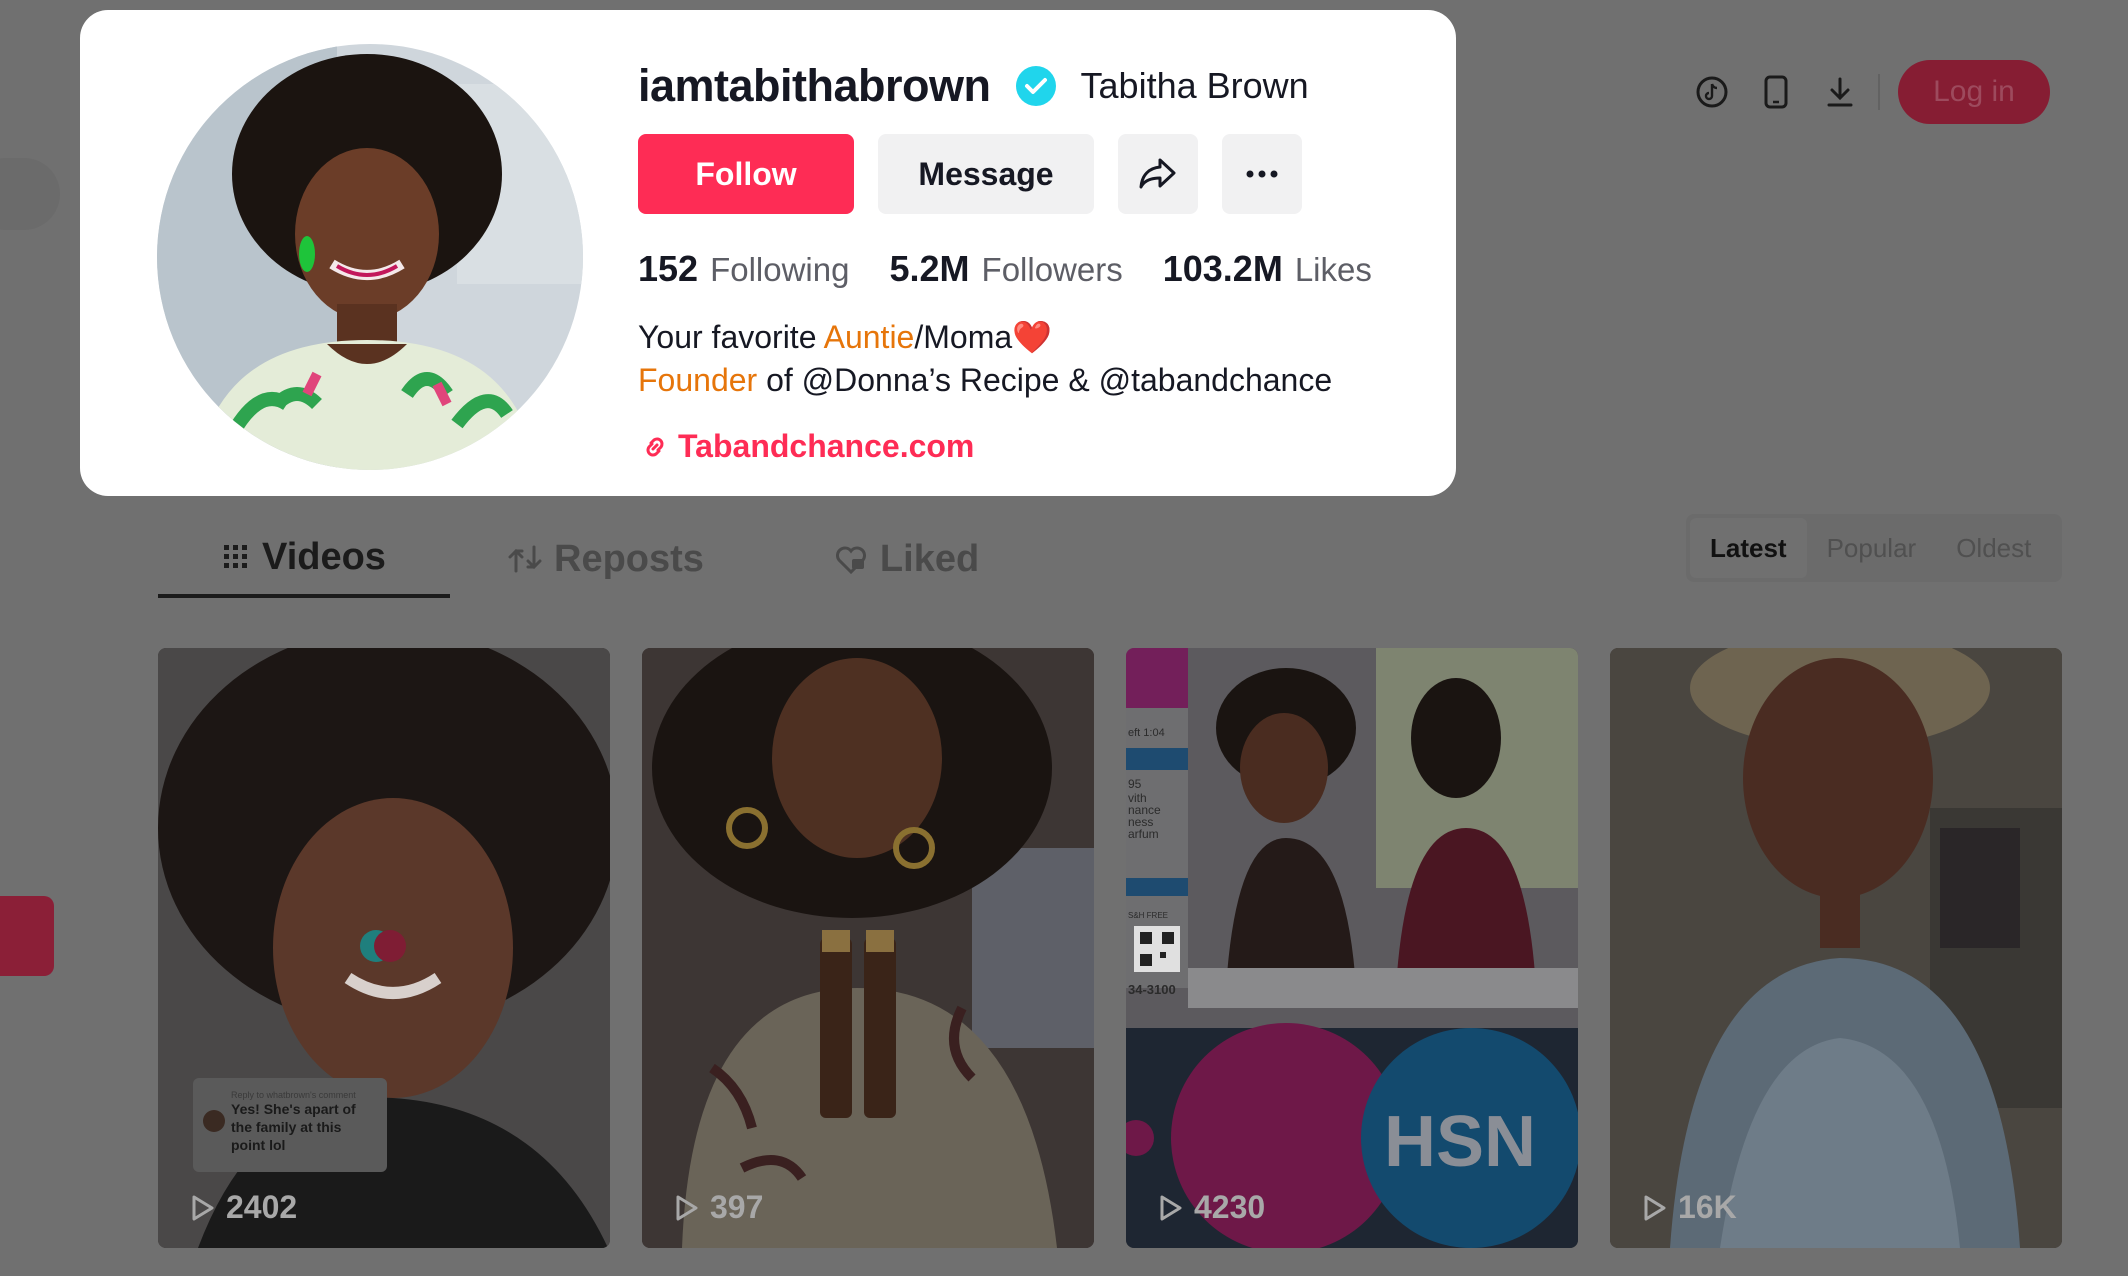 This screenshot has width=2128, height=1276. What do you see at coordinates (293, 1095) in the screenshot?
I see `reply-caption: Reply to whatbrown's comment` at bounding box center [293, 1095].